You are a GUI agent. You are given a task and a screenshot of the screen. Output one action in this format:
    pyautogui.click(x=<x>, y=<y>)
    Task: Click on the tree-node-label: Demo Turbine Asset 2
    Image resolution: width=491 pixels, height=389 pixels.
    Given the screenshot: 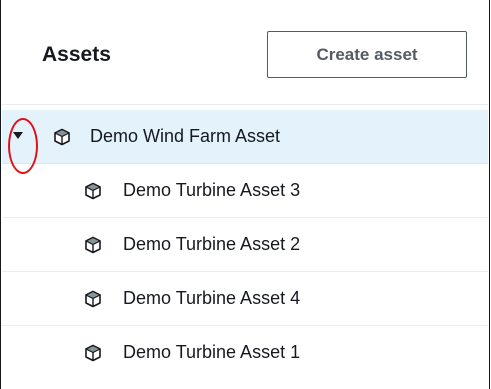 What is the action you would take?
    pyautogui.click(x=212, y=244)
    